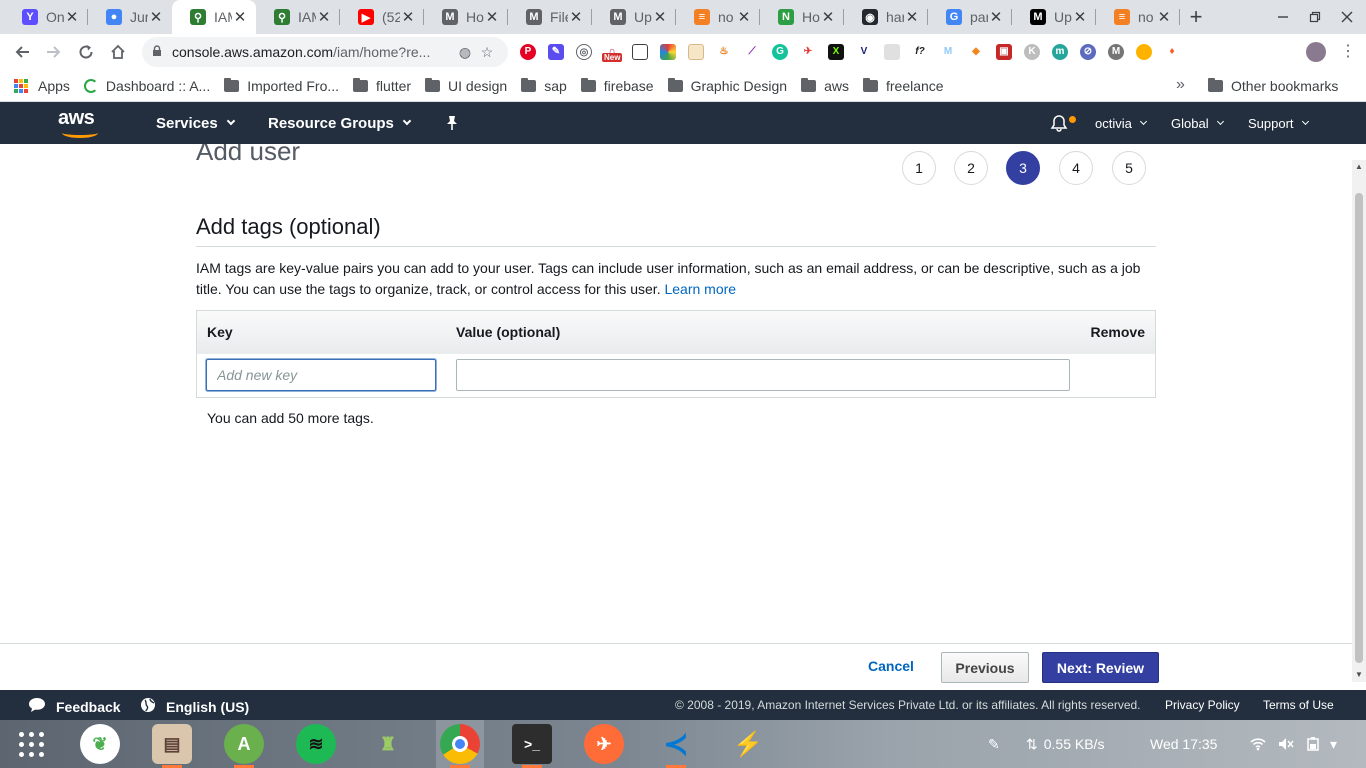  What do you see at coordinates (1359, 675) in the screenshot?
I see `scroll-down-icon: ▼` at bounding box center [1359, 675].